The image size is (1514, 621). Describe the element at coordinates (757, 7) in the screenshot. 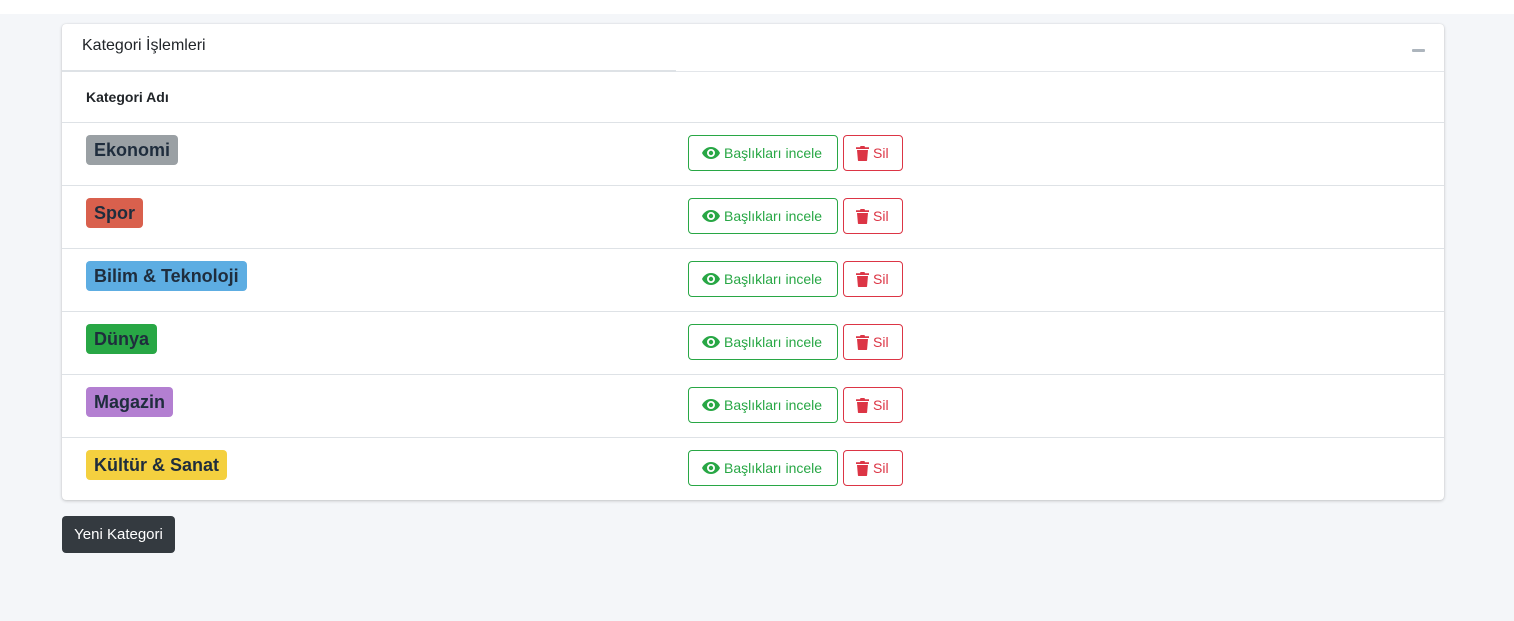

I see `top-bar` at that location.